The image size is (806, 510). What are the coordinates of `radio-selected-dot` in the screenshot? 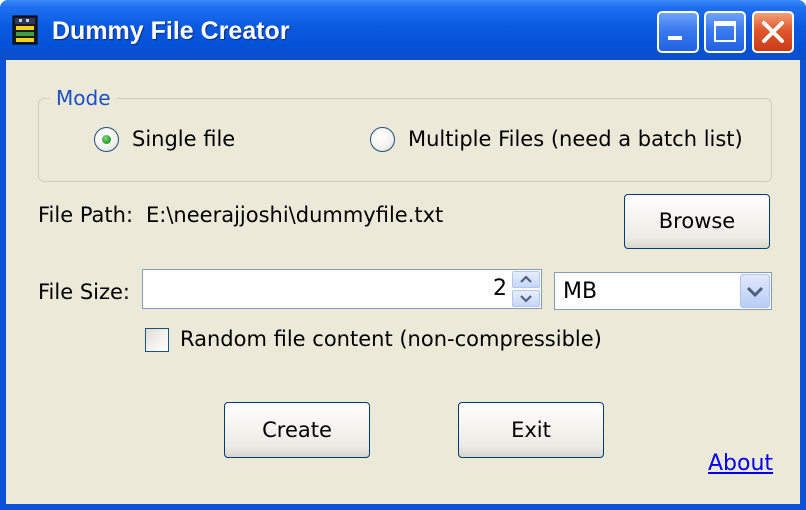 It's located at (106, 139).